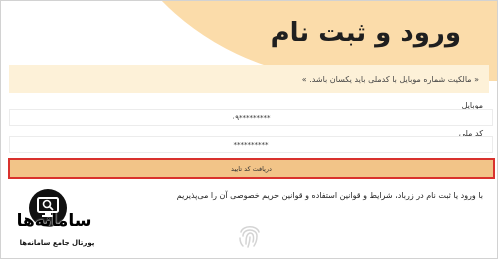  Describe the element at coordinates (365, 33) in the screenshot. I see `page-title: ورود و ثبت نام` at that location.